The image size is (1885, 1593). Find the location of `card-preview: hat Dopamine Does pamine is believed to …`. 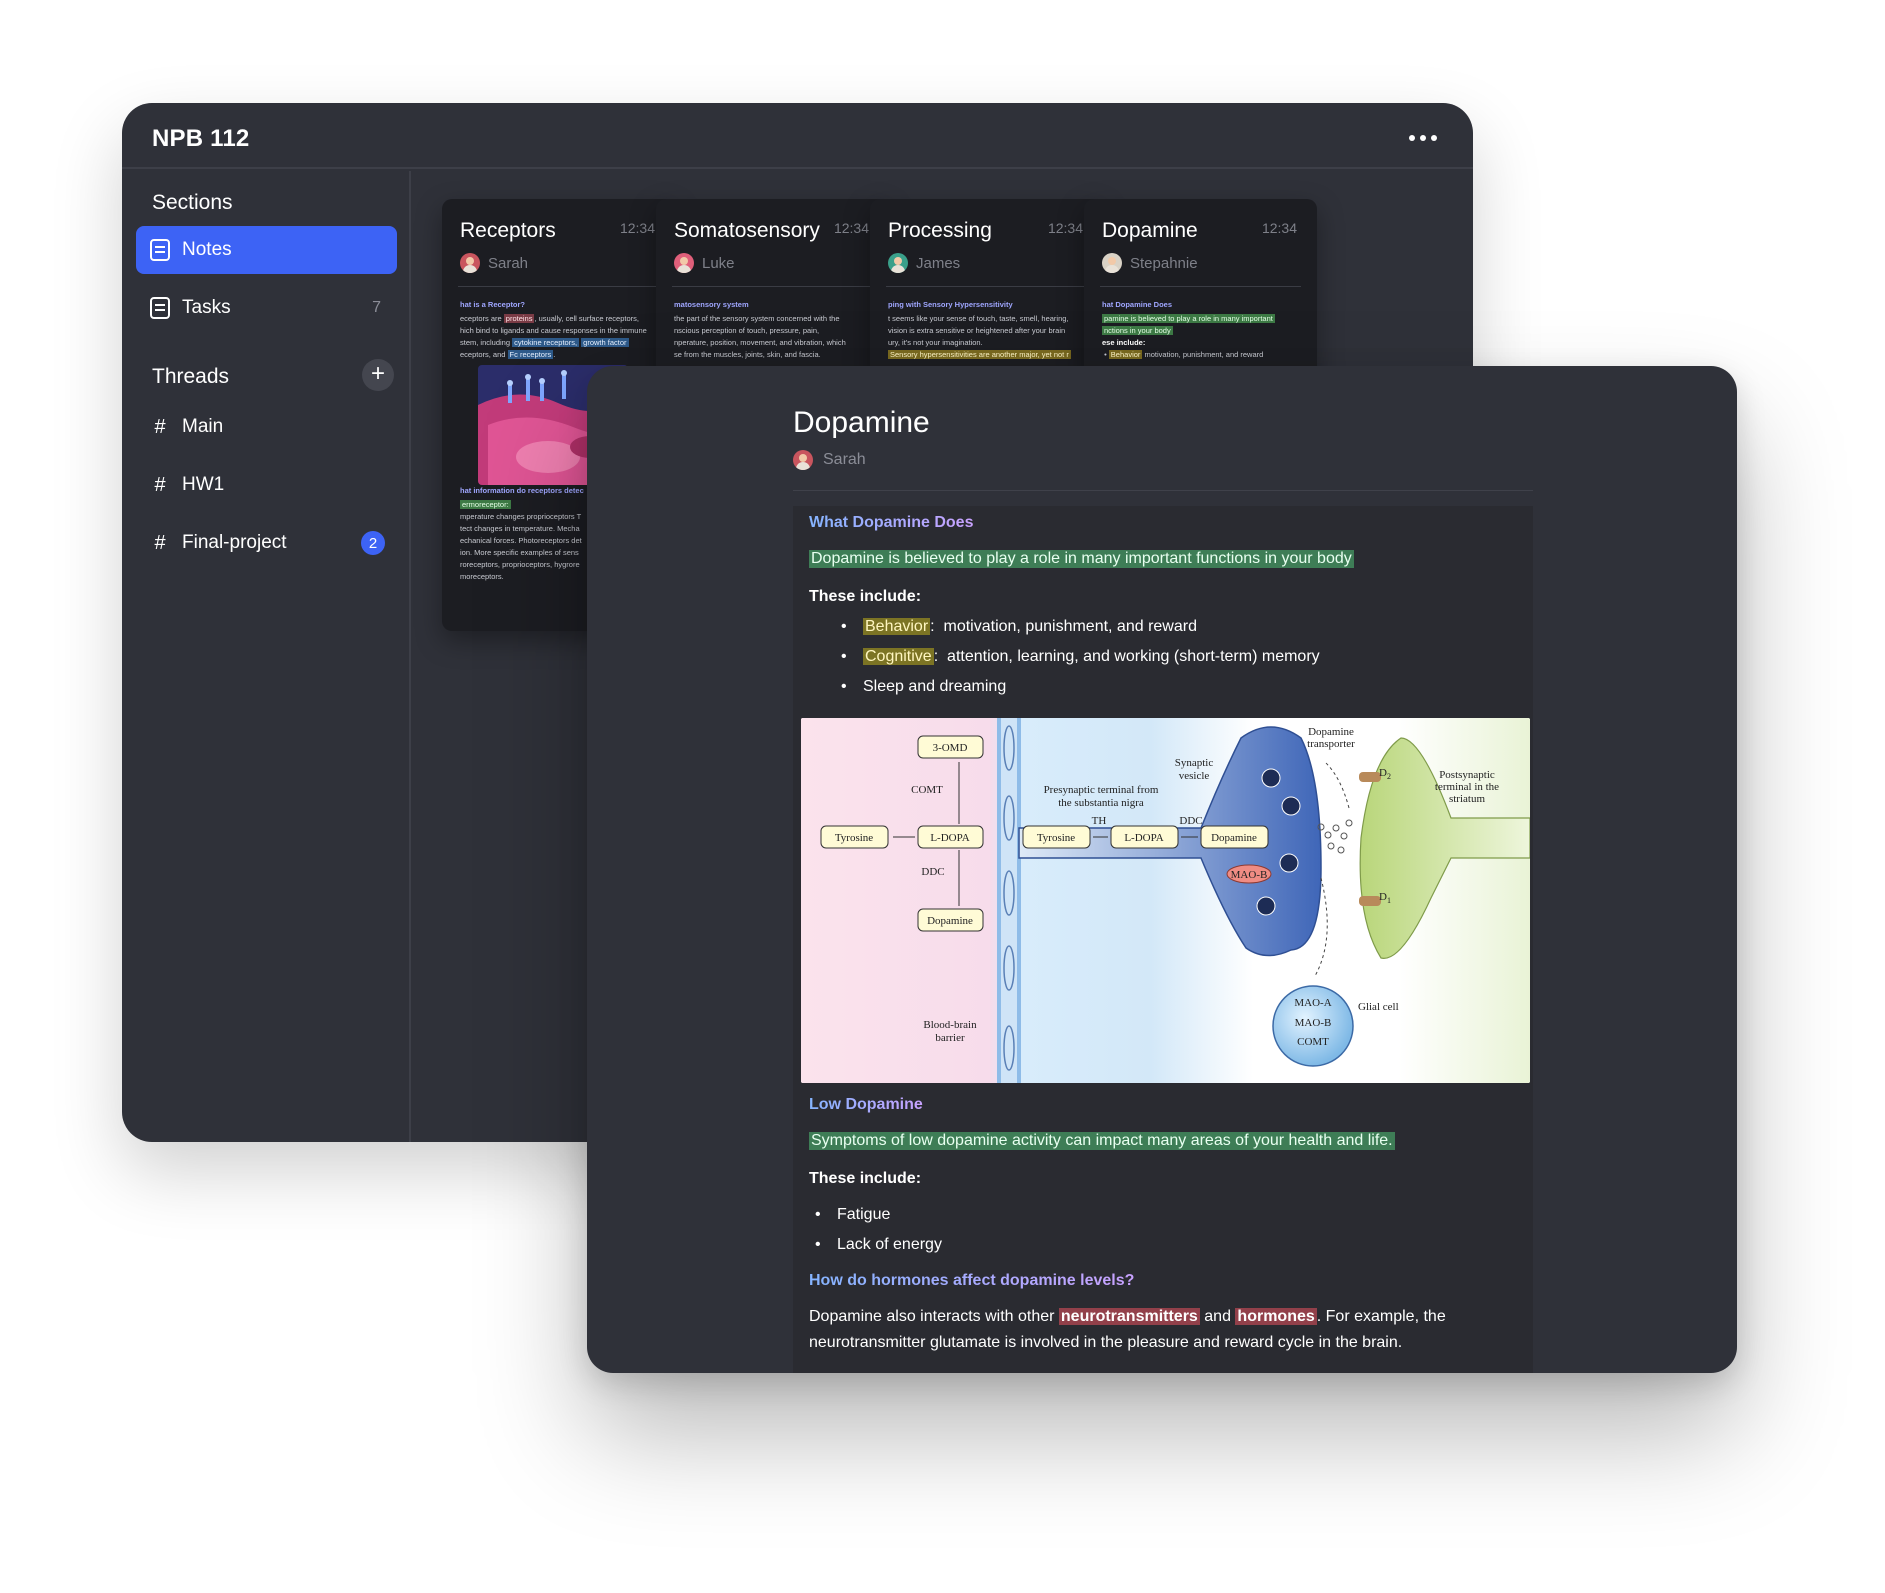

card-preview: hat Dopamine Does pamine is believed to … is located at coordinates (1203, 330).